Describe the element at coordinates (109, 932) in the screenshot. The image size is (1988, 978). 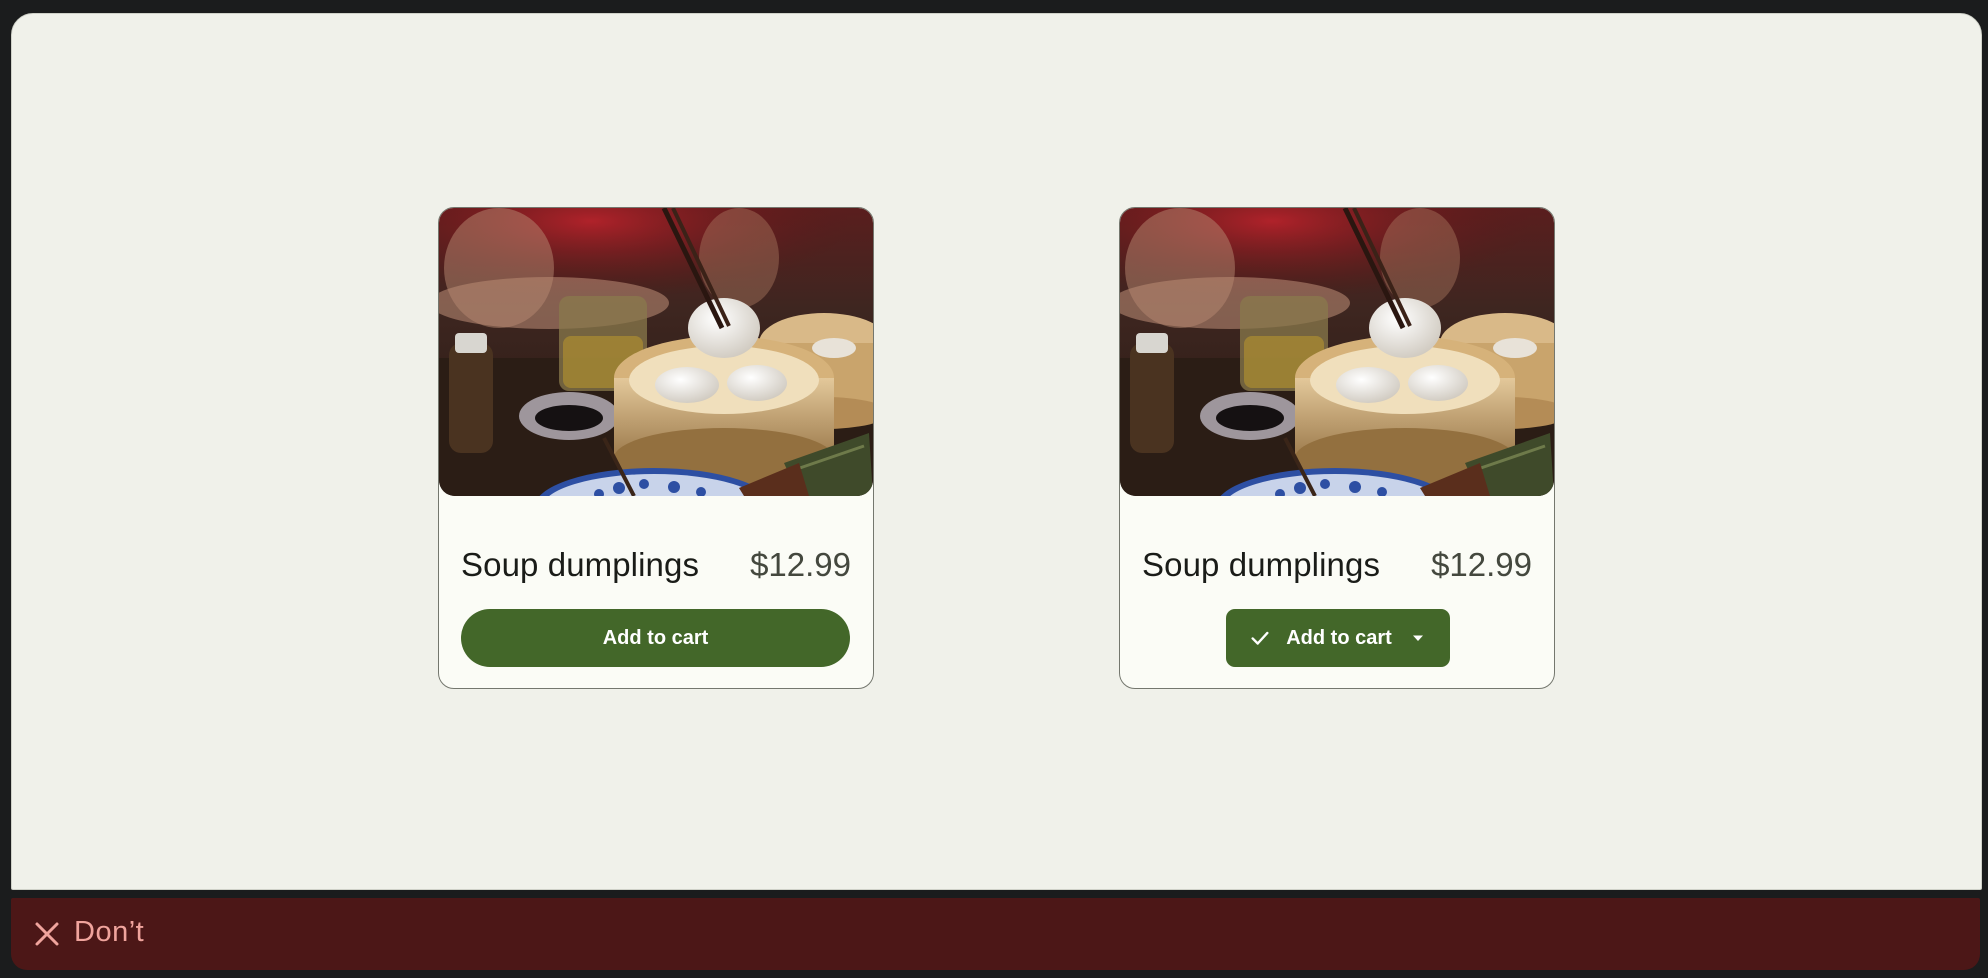
I see `banner-label: Don’t` at that location.